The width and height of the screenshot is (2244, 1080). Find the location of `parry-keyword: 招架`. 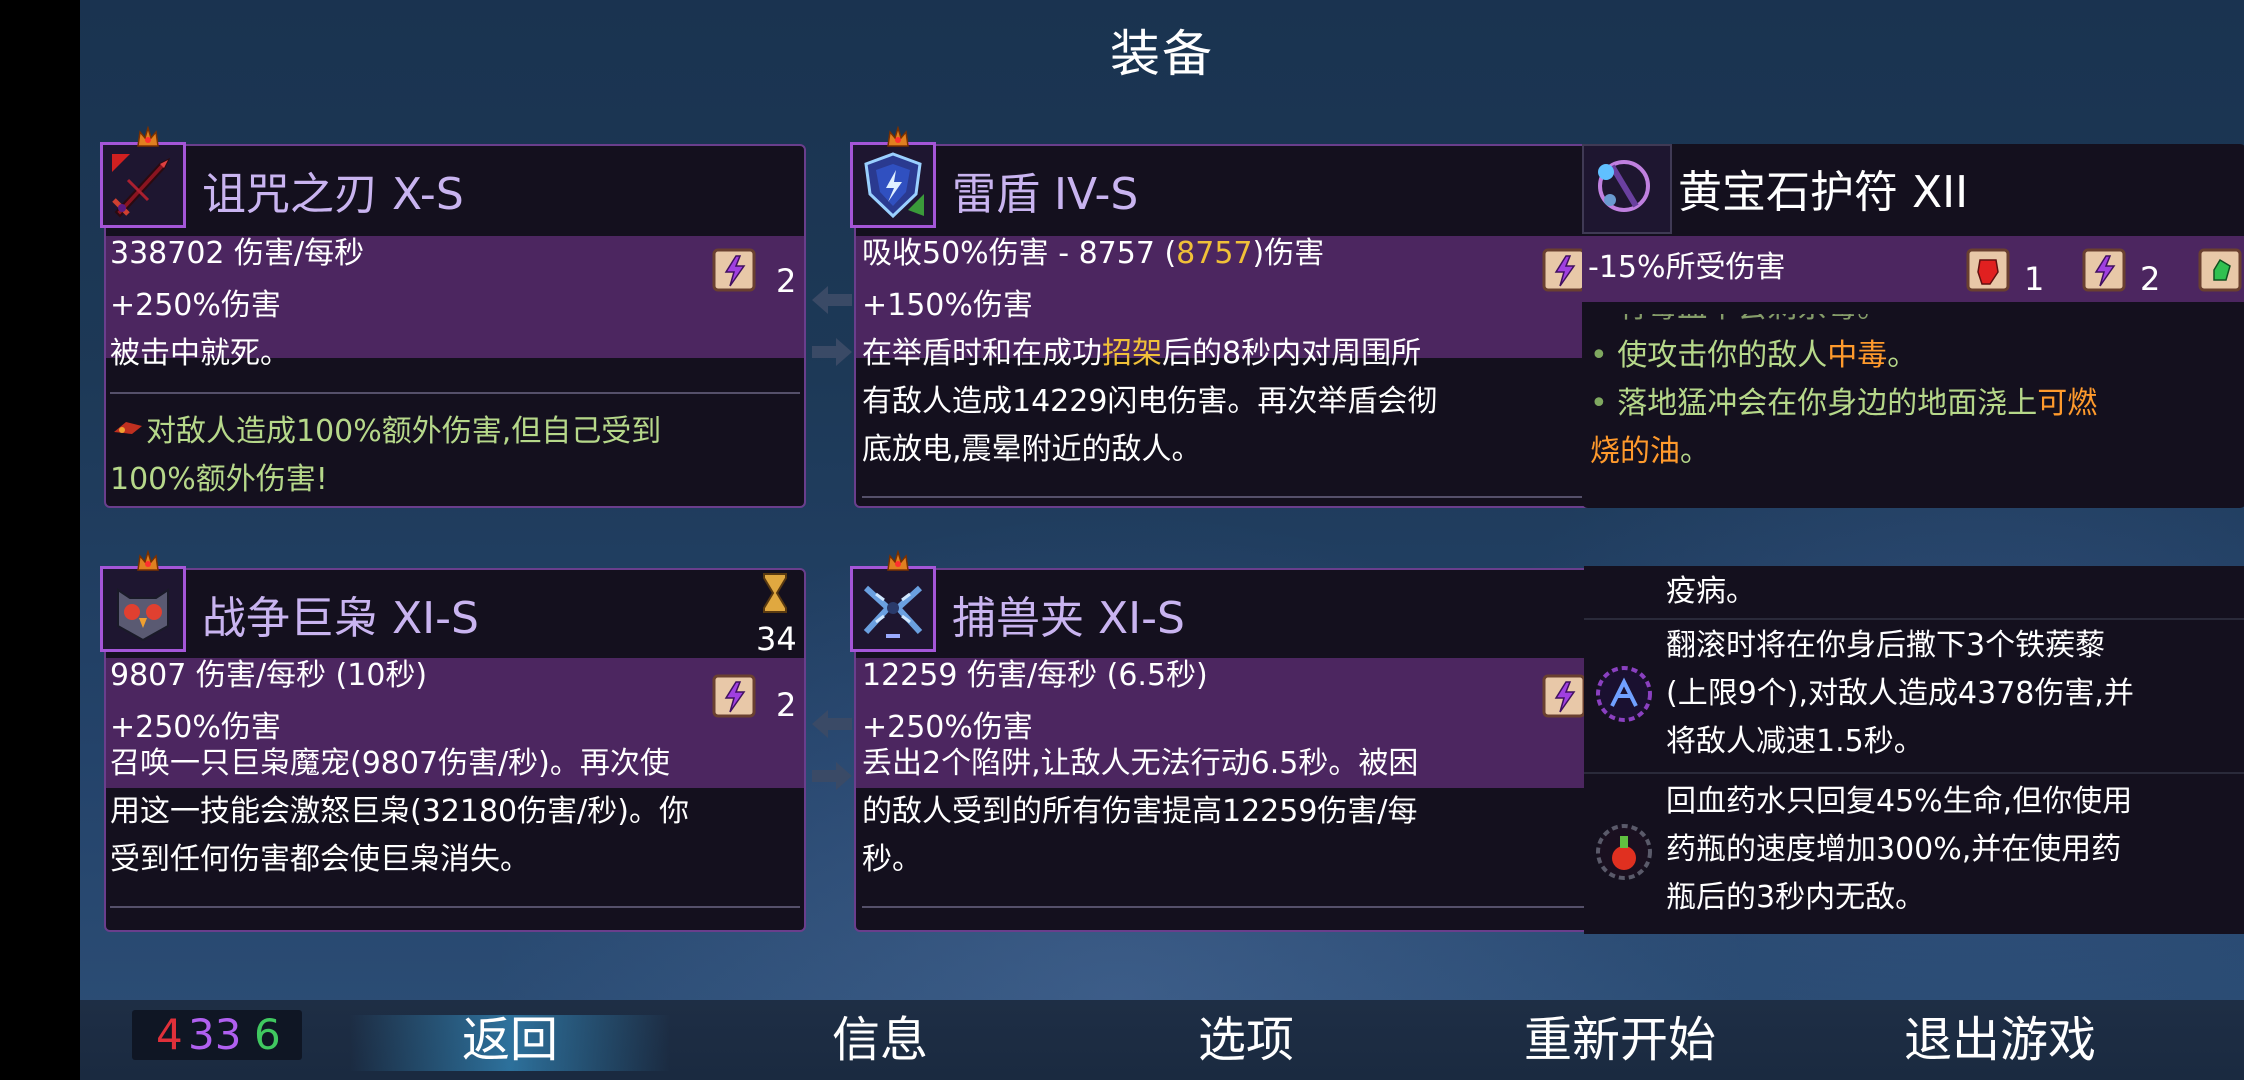

parry-keyword: 招架 is located at coordinates (1132, 353).